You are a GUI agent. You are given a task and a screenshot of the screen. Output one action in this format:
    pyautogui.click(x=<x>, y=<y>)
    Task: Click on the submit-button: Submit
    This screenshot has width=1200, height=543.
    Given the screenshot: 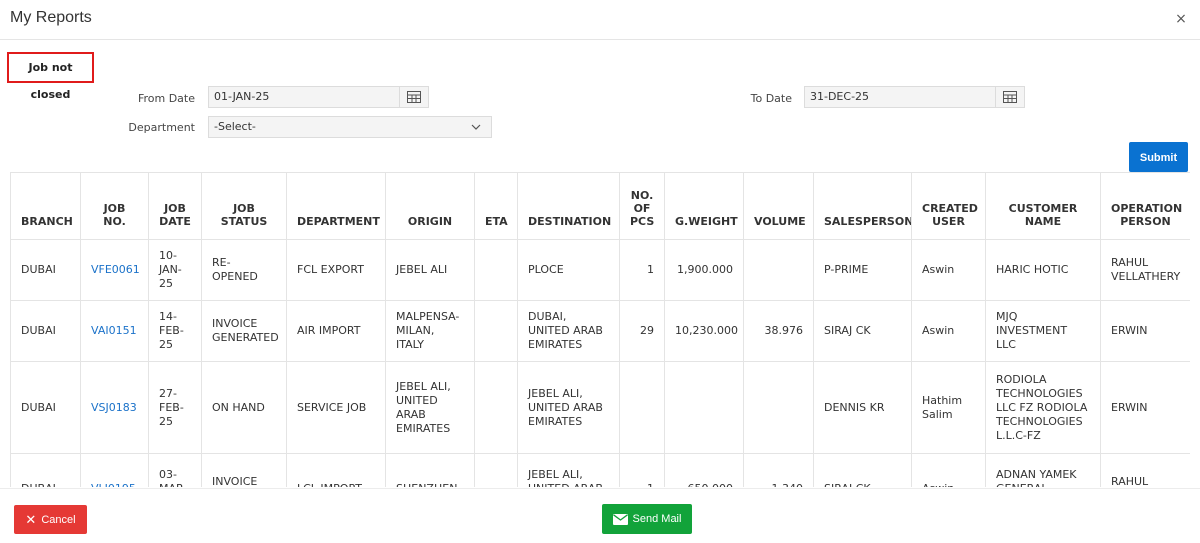 What is the action you would take?
    pyautogui.click(x=1158, y=157)
    